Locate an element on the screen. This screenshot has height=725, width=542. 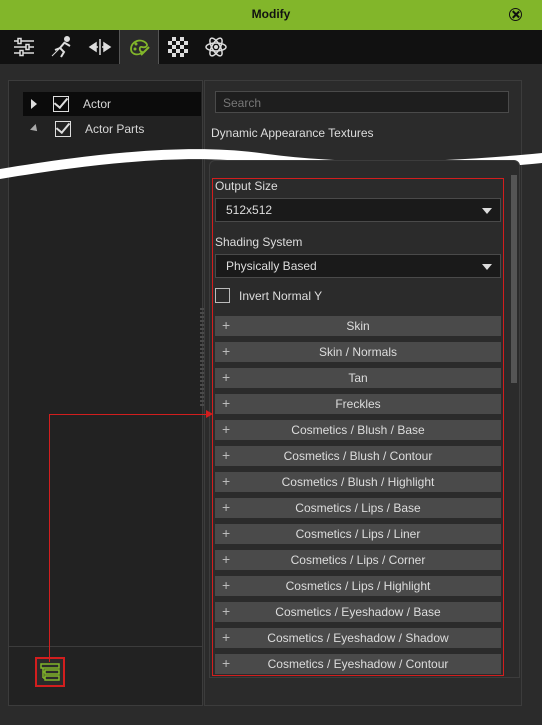
tree-item-actor: Actor is located at coordinates (112, 104).